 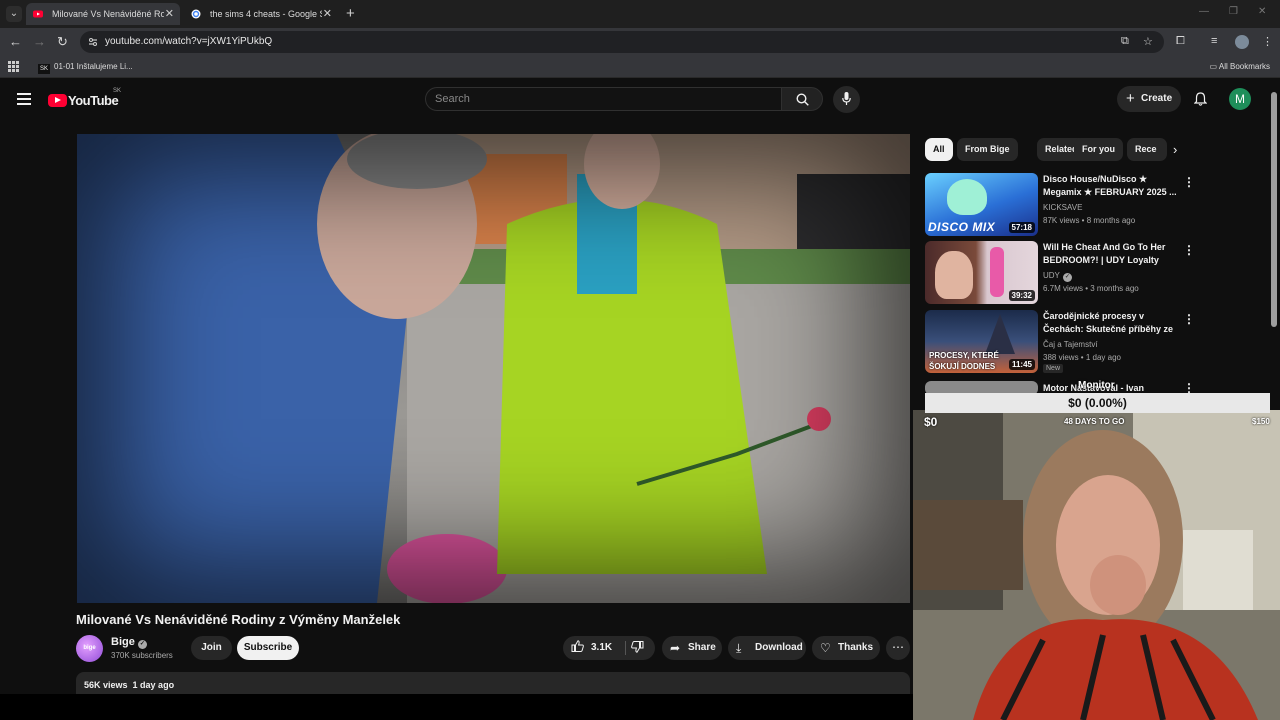 I want to click on video-duration: 11:45, so click(x=1021, y=364).